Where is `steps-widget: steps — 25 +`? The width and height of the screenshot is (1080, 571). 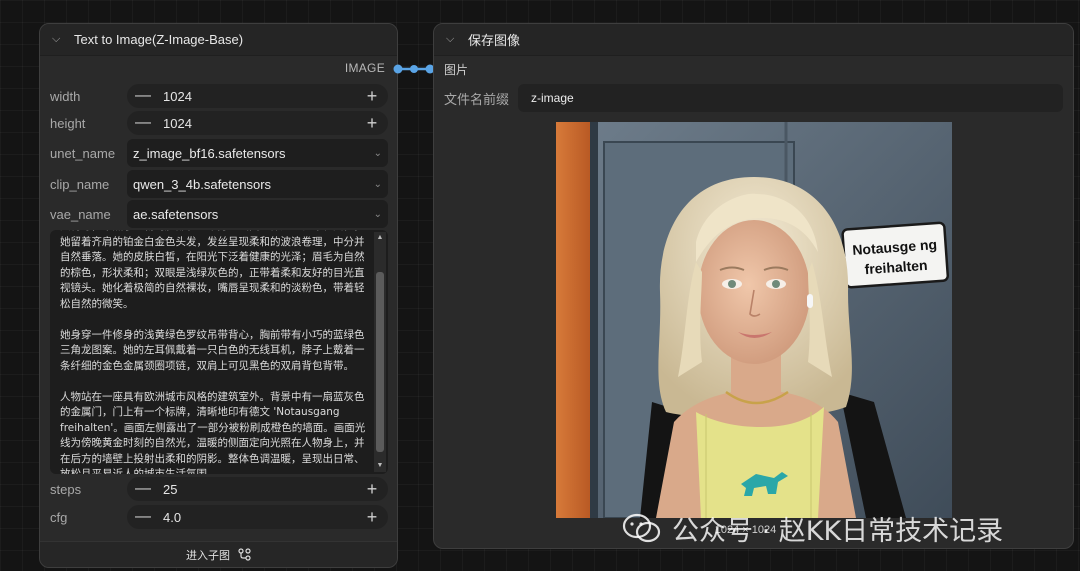
steps-widget: steps — 25 + is located at coordinates (219, 489).